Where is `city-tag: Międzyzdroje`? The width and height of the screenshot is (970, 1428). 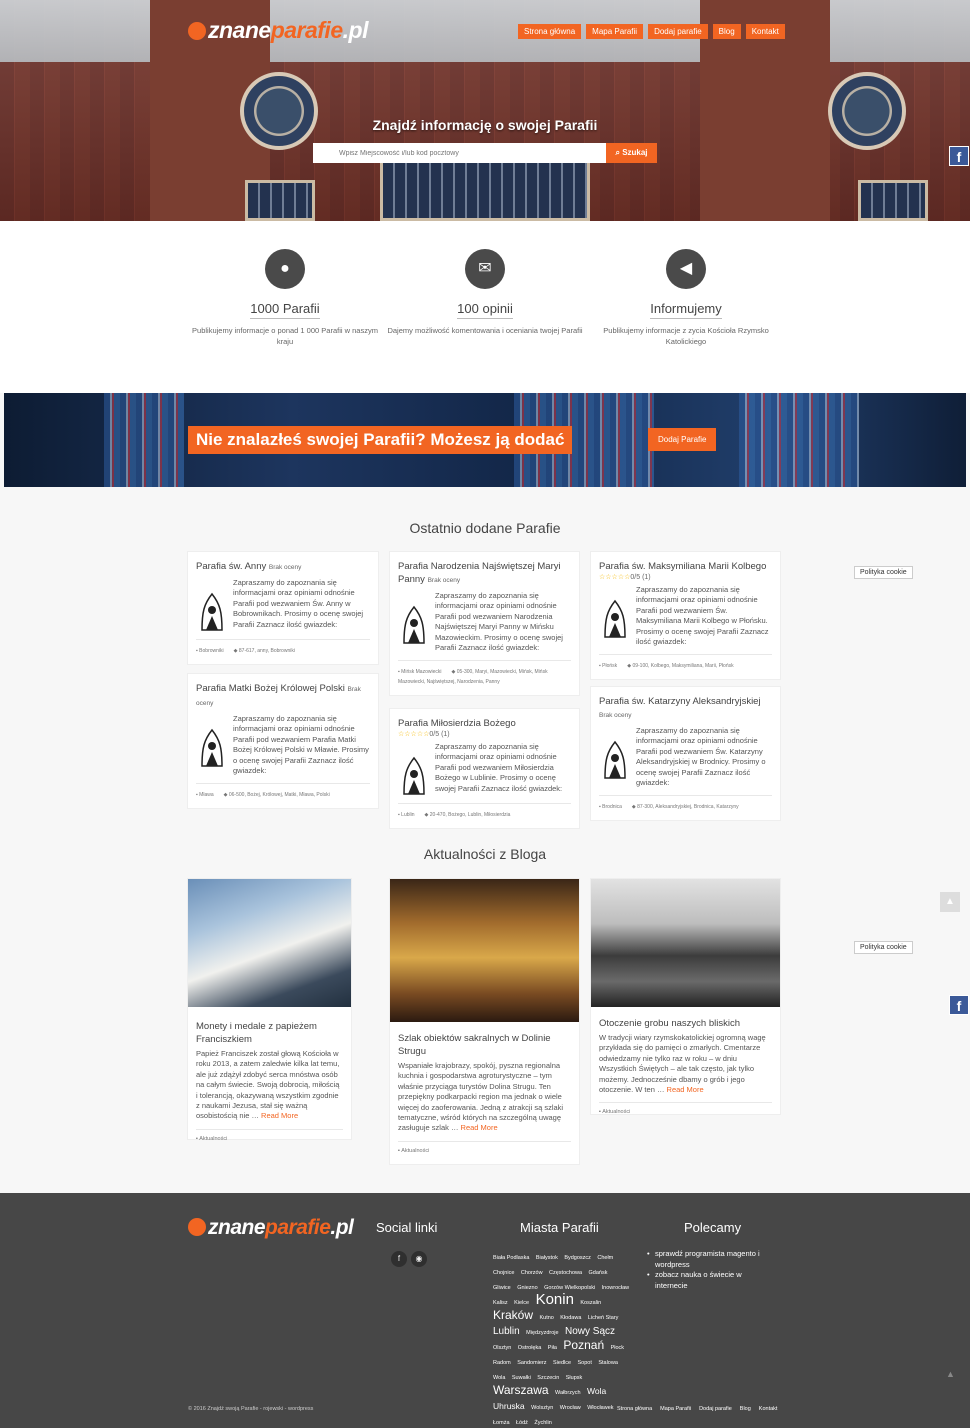
city-tag: Międzyzdroje is located at coordinates (542, 1333).